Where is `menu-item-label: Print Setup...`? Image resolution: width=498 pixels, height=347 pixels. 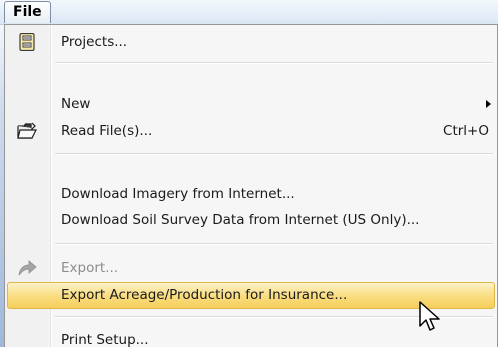
menu-item-label: Print Setup... is located at coordinates (105, 339).